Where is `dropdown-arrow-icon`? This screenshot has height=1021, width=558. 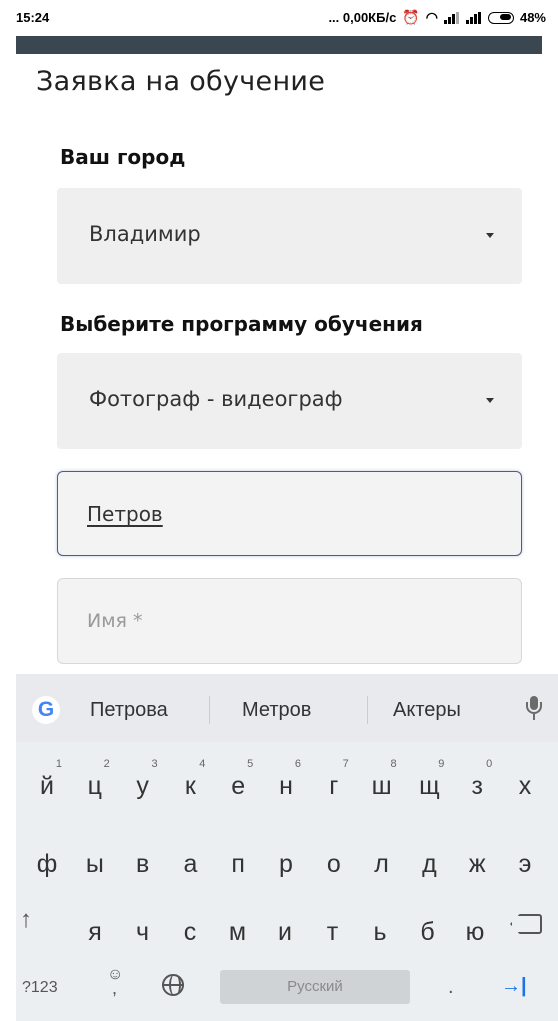 dropdown-arrow-icon is located at coordinates (490, 235).